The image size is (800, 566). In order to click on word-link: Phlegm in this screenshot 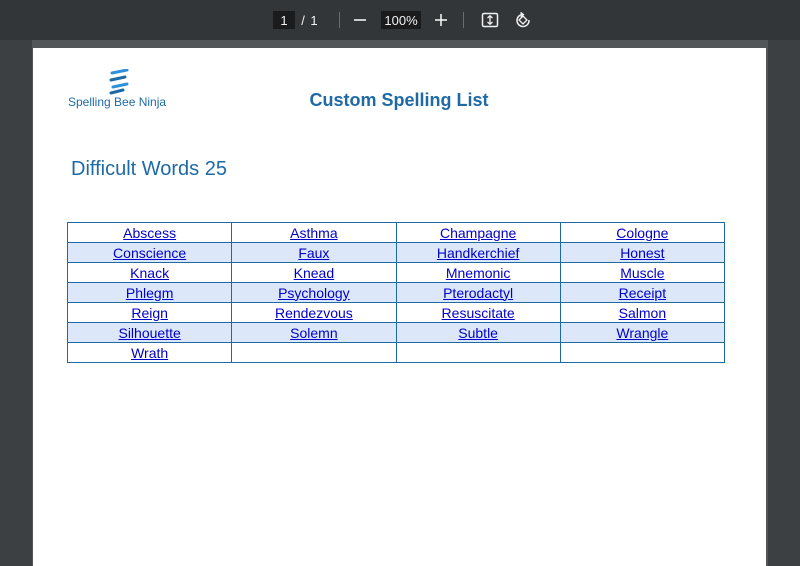, I will do `click(149, 293)`.